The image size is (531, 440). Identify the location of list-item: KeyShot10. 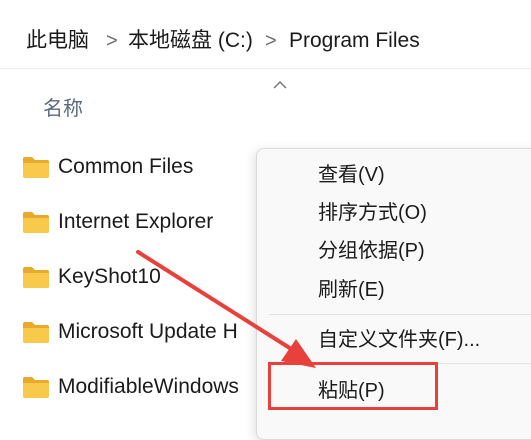
(135, 277).